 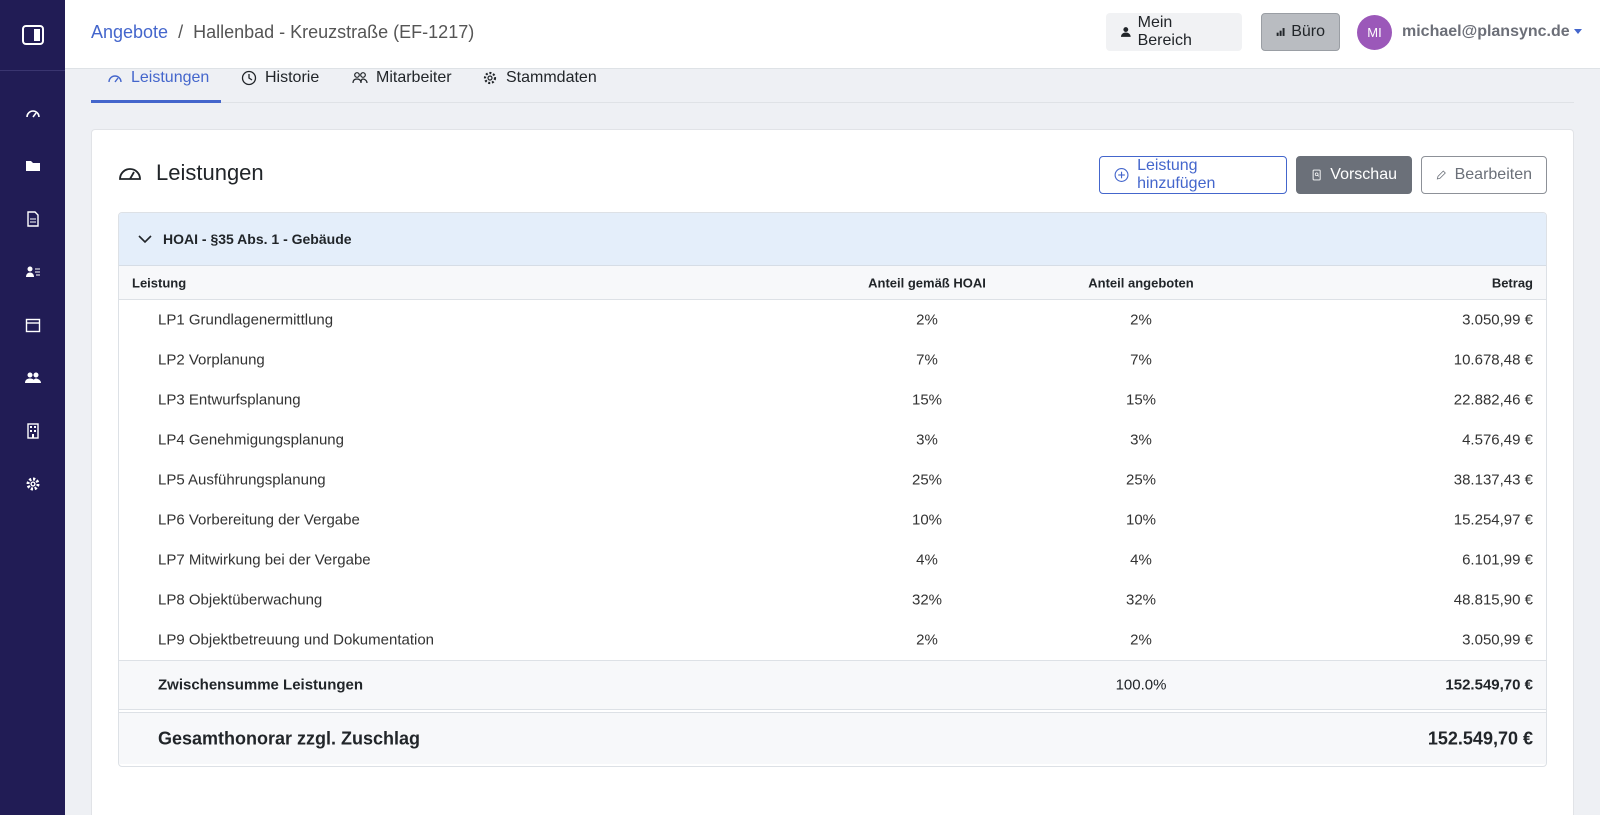 What do you see at coordinates (551, 77) in the screenshot?
I see `tab-label: Stammdaten` at bounding box center [551, 77].